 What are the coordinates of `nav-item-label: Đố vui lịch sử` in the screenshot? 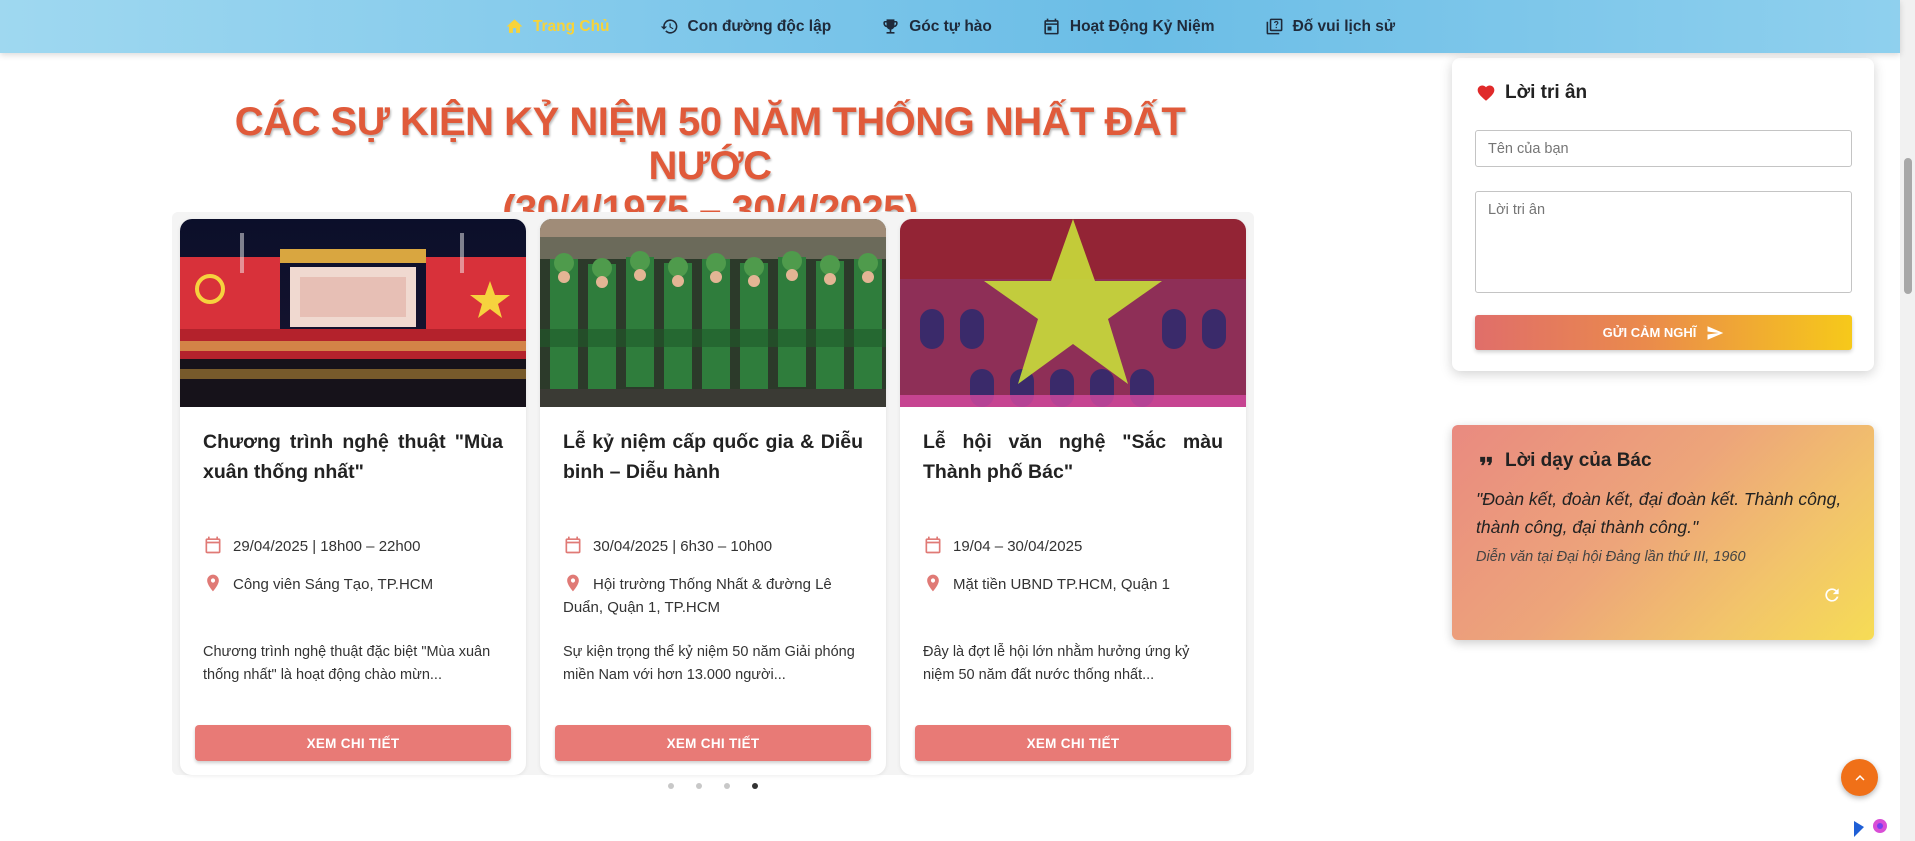 It's located at (1344, 26).